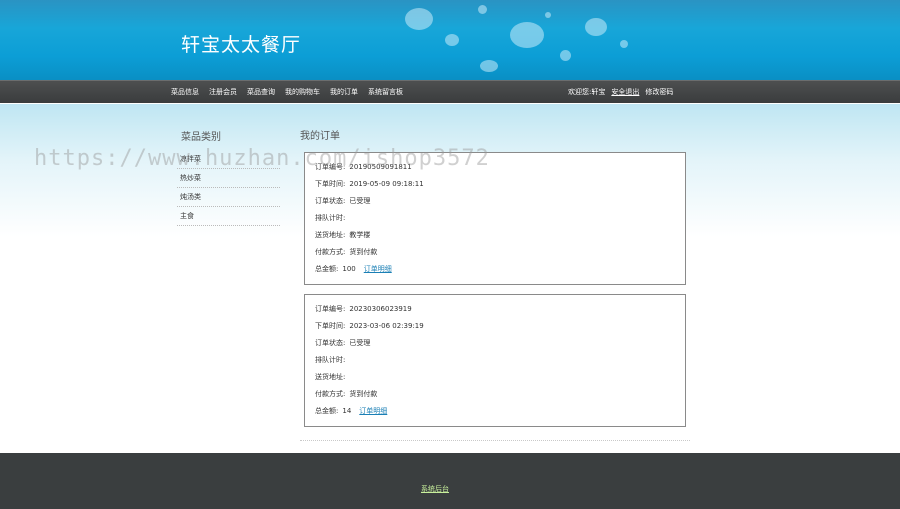 The image size is (900, 509). I want to click on sidebar-item-stir-fry: 热炒菜, so click(228, 178).